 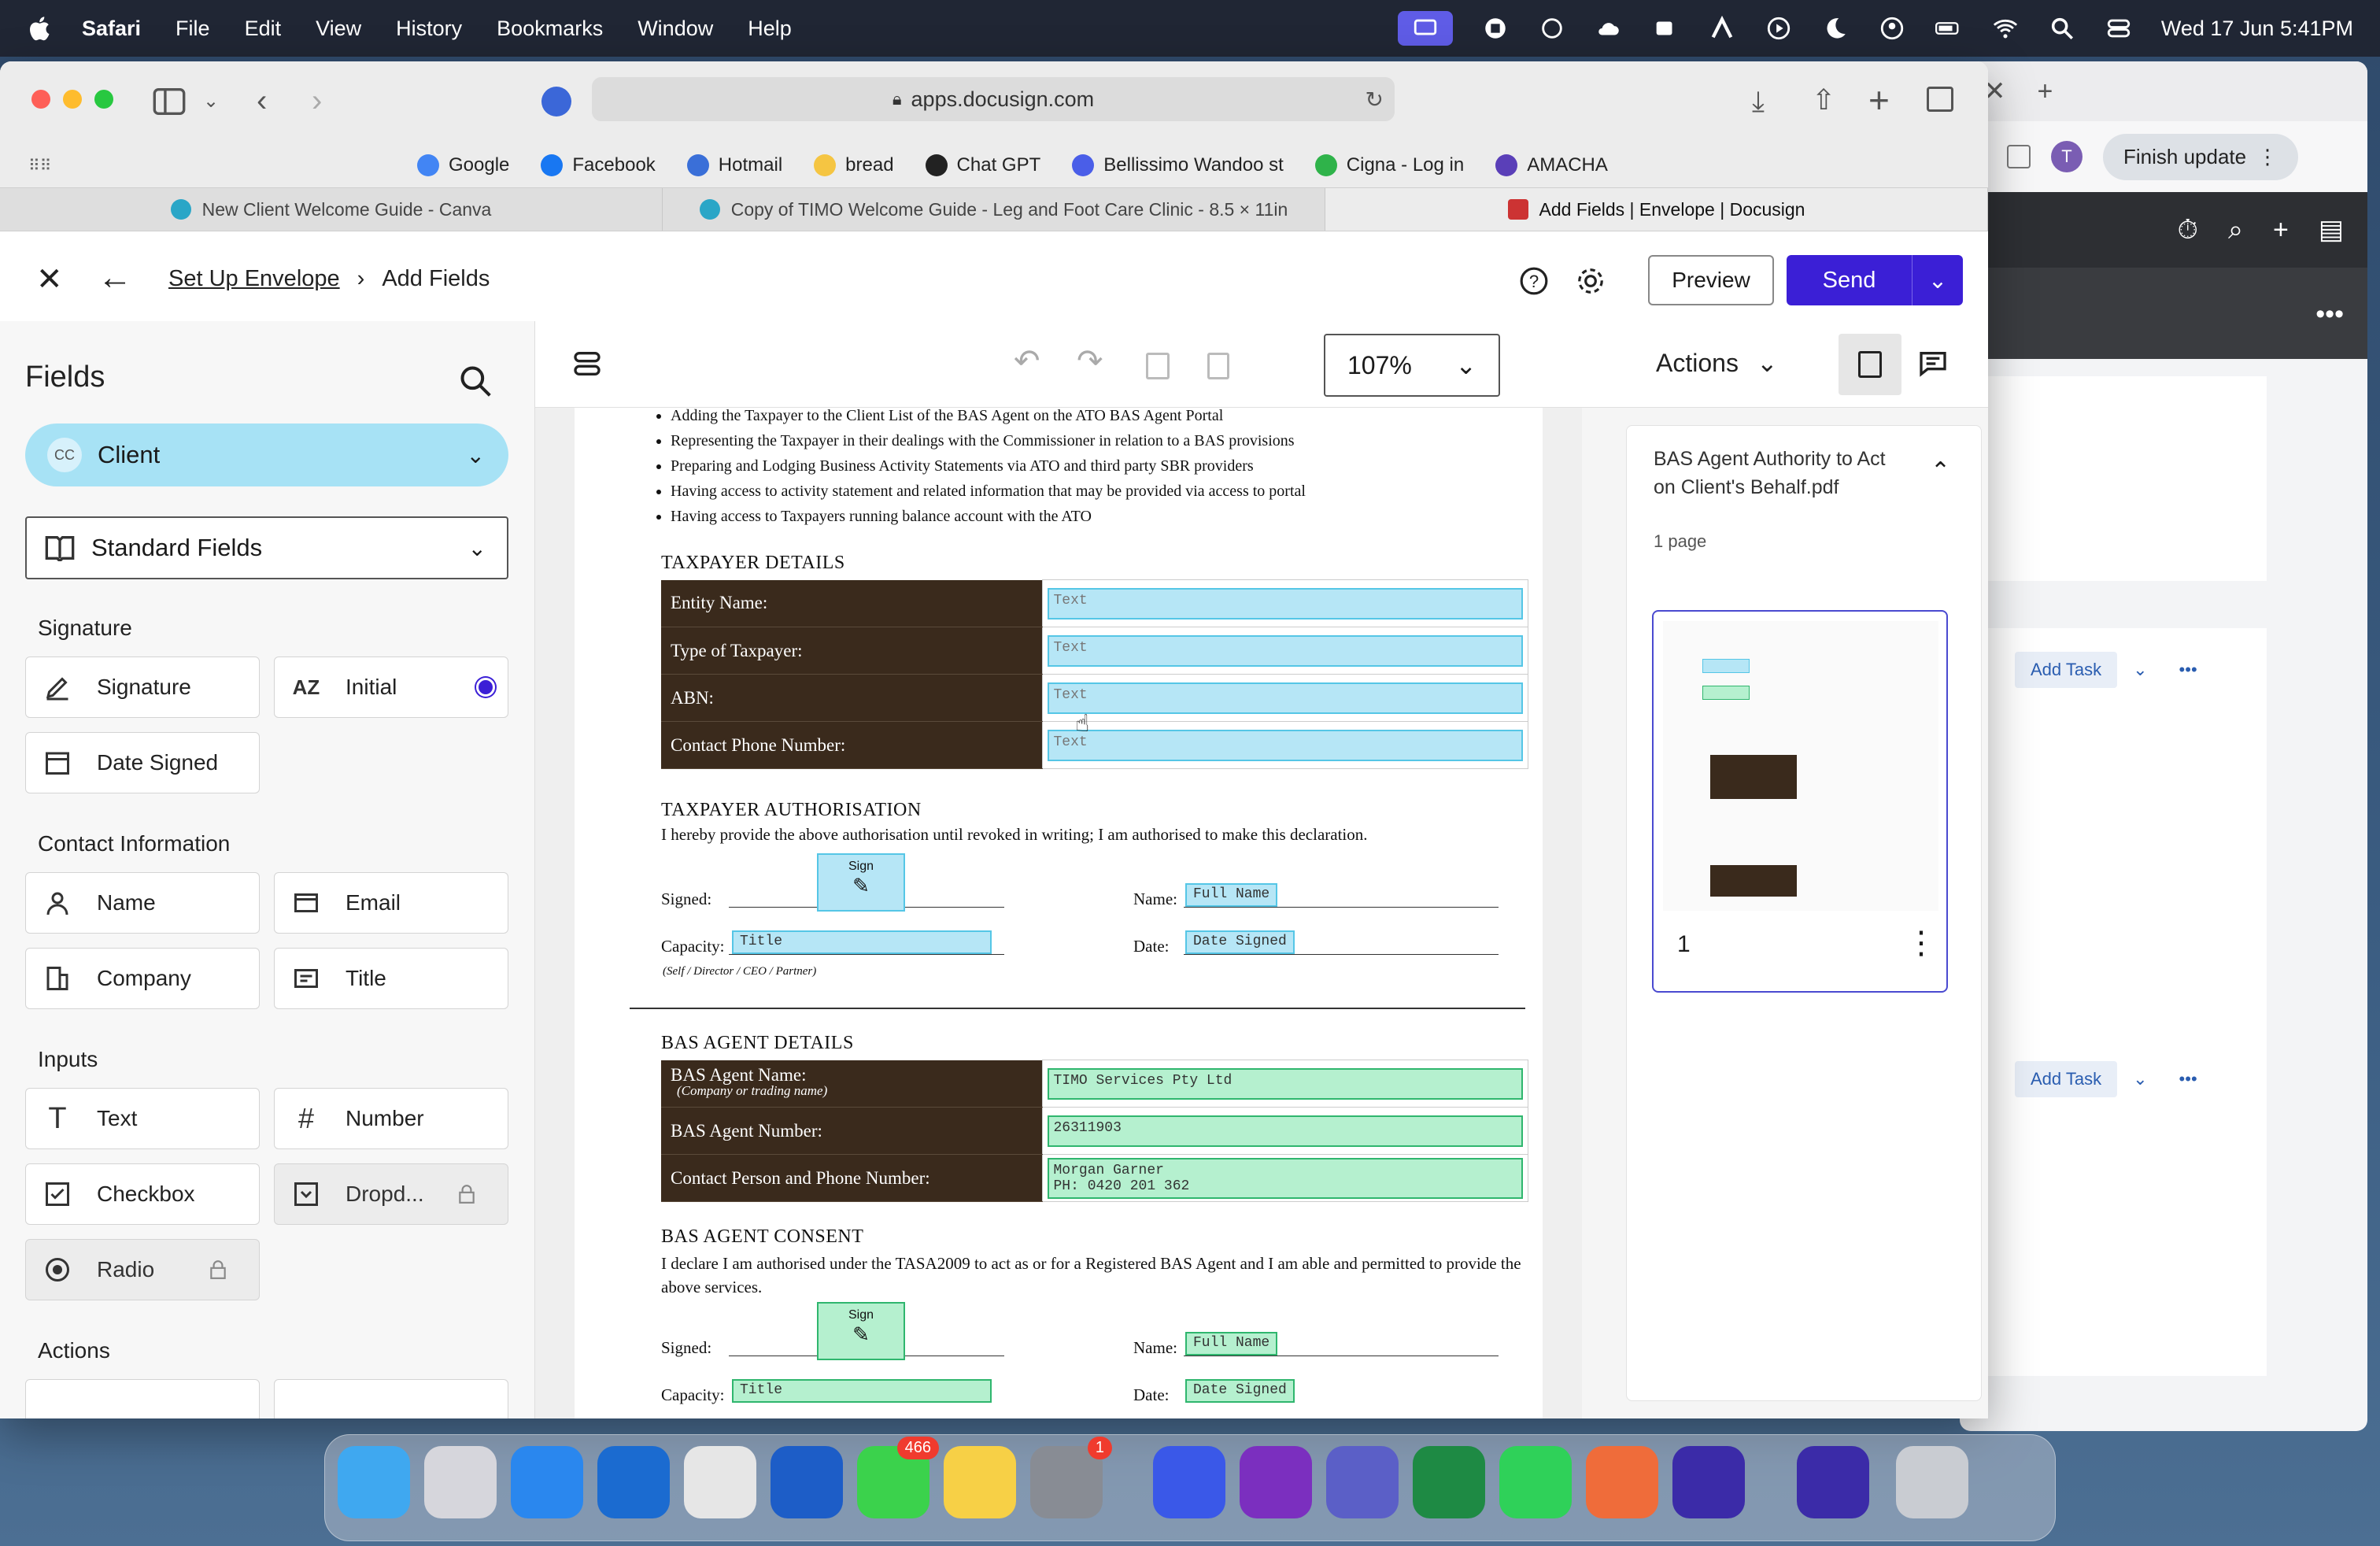 What do you see at coordinates (266, 547) in the screenshot?
I see `field-set-select: Standard Fields ⌄` at bounding box center [266, 547].